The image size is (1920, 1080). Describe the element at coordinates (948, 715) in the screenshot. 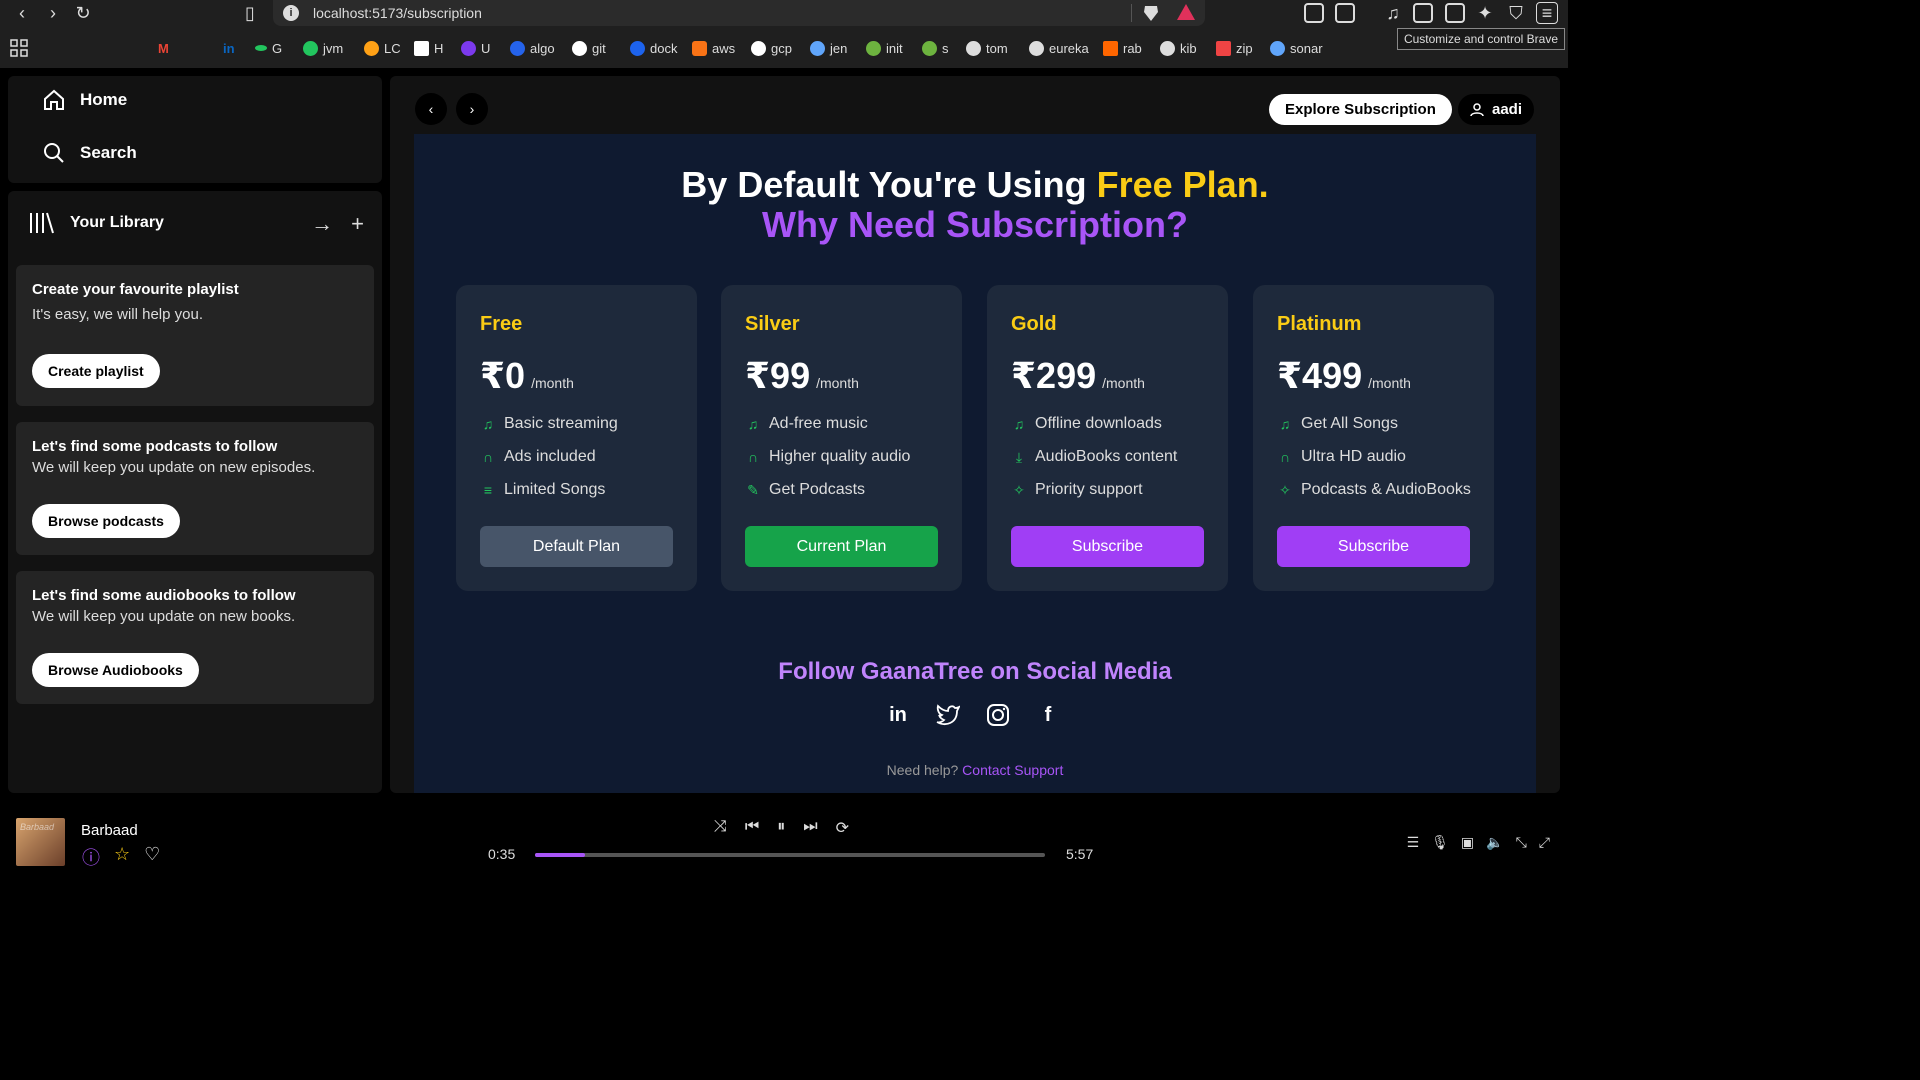

I see `twitter-icon` at that location.